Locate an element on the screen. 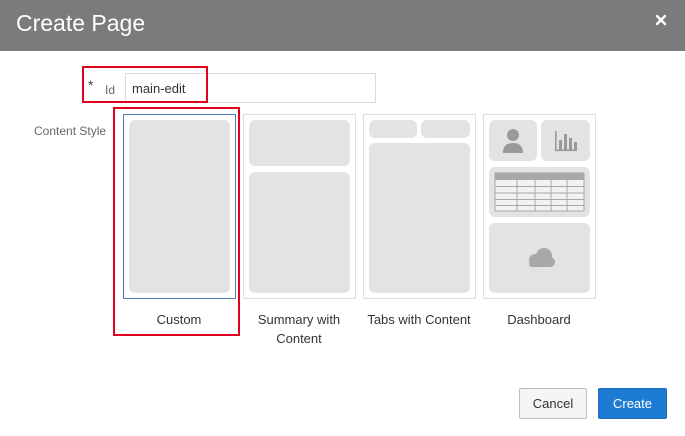 The height and width of the screenshot is (436, 685). person-tile is located at coordinates (513, 140).